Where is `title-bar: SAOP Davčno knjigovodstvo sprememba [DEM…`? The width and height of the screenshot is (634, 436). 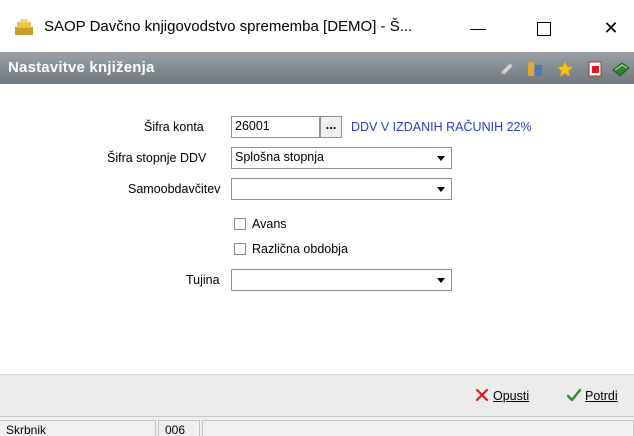 title-bar: SAOP Davčno knjigovodstvo sprememba [DEM… is located at coordinates (317, 26).